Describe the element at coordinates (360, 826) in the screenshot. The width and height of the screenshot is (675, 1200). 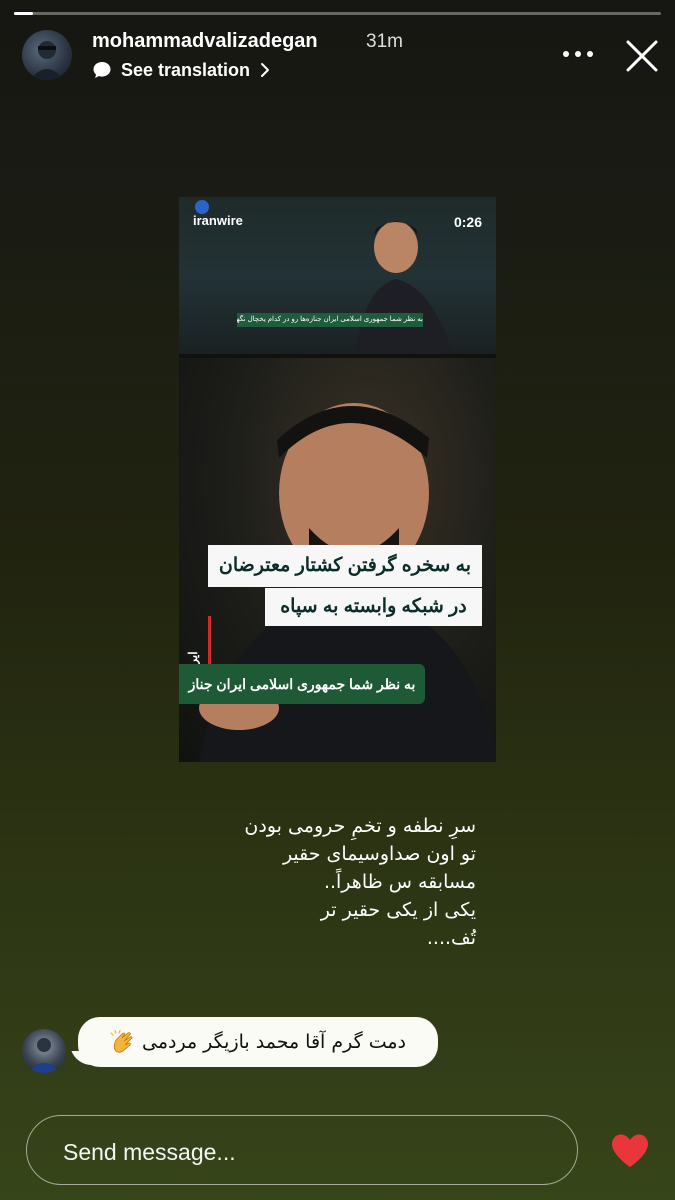
I see `overlay-line: سرِ نطفه و تخمِ حرومی بودن` at that location.